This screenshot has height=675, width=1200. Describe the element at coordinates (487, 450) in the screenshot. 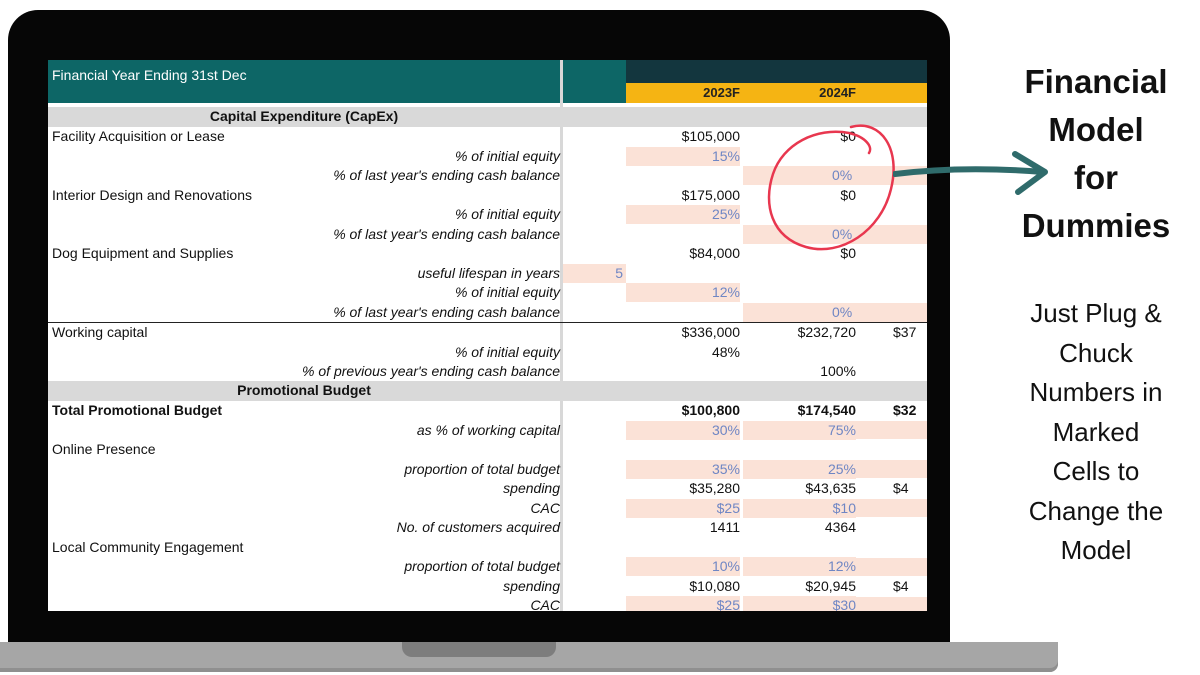

I see `table-row: Online Presence` at that location.